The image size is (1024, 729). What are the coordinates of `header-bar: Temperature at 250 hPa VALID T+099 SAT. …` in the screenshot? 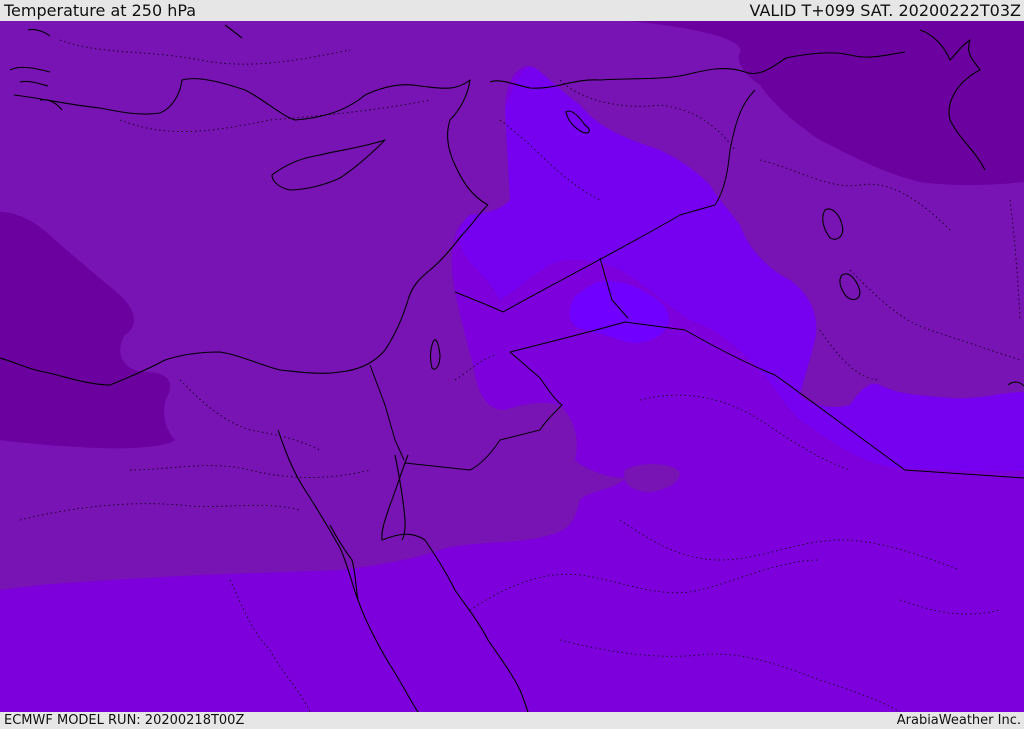 It's located at (512, 10).